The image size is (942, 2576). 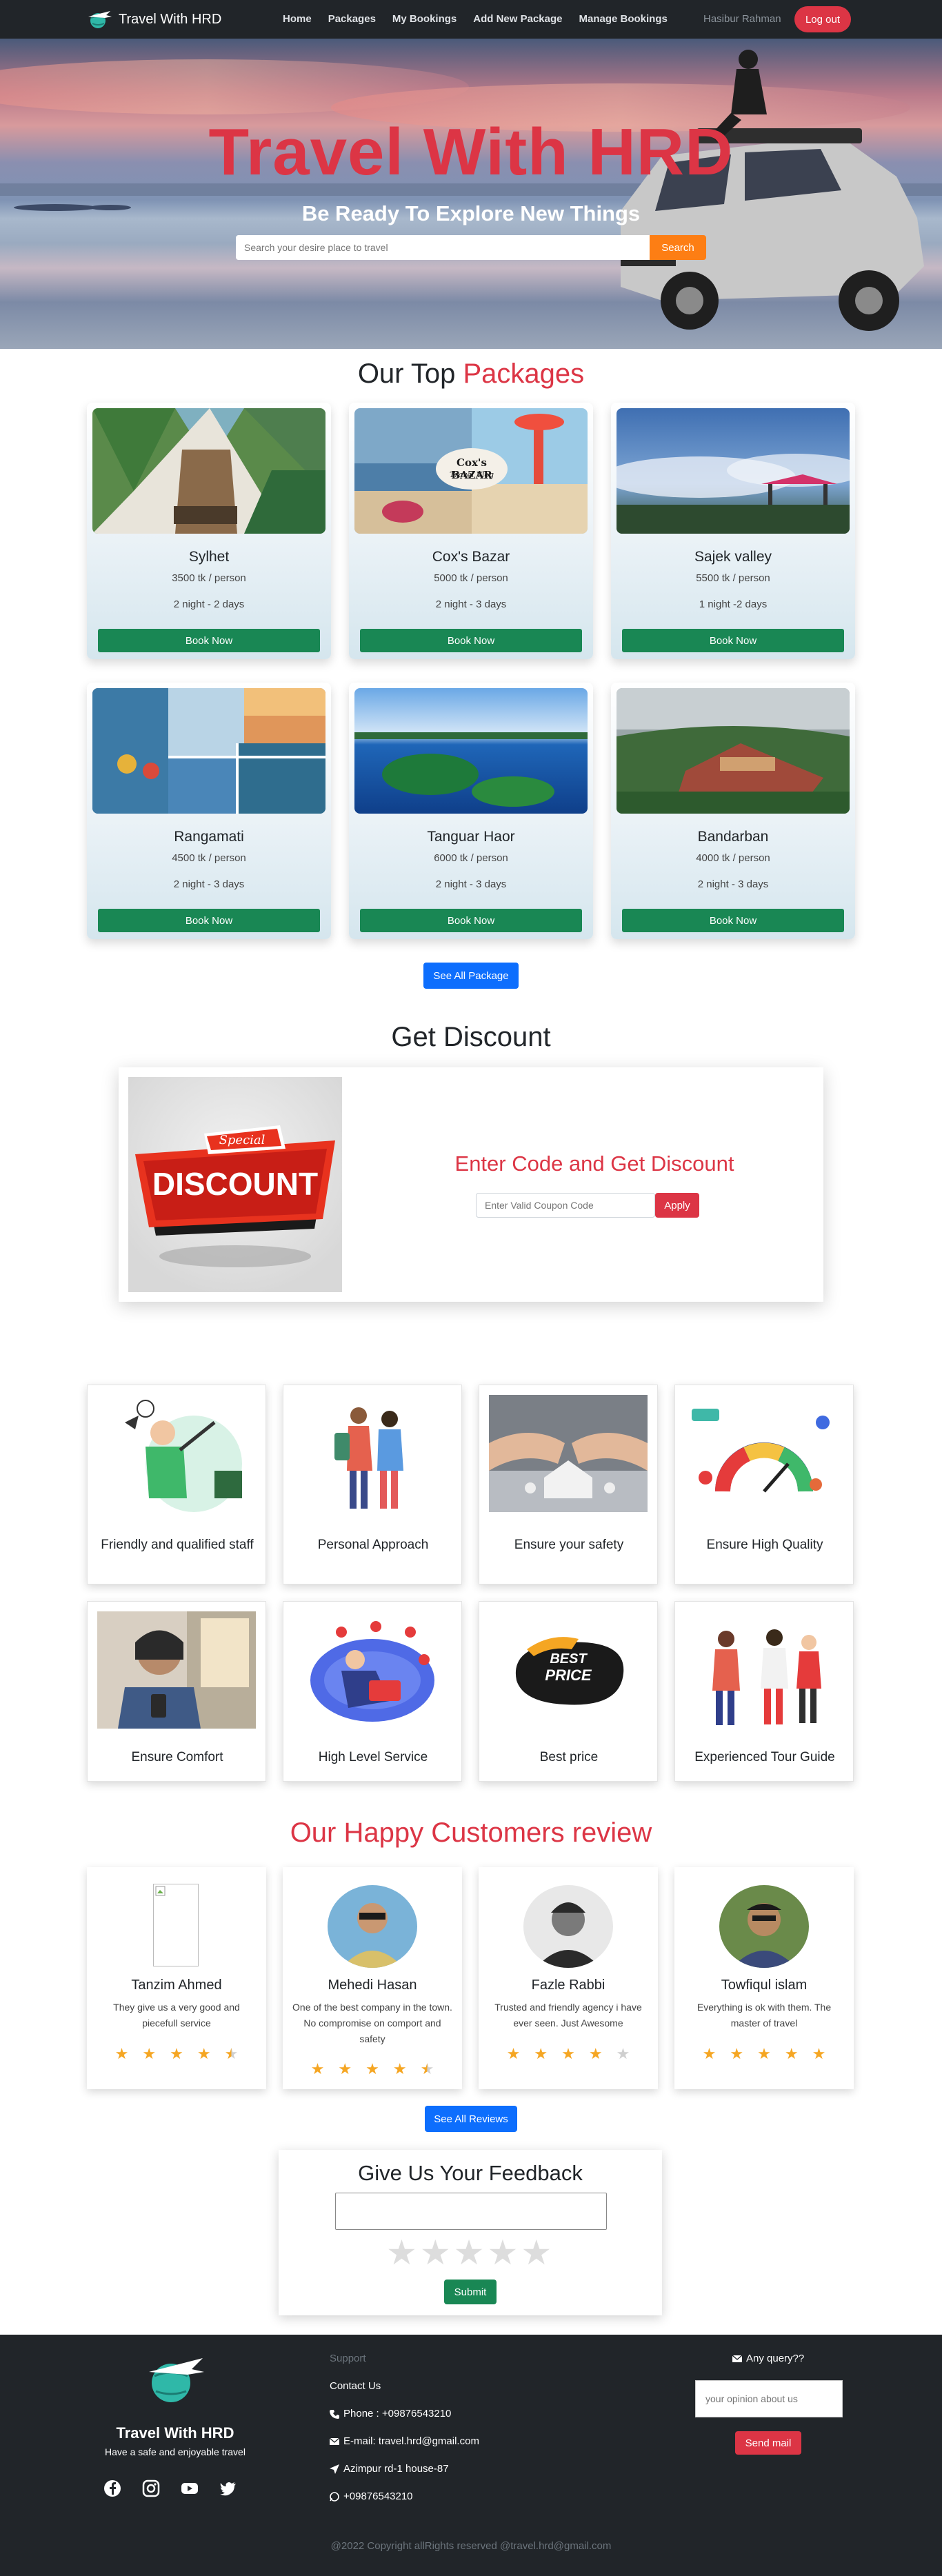 I want to click on nav-packages: Packages, so click(x=352, y=19).